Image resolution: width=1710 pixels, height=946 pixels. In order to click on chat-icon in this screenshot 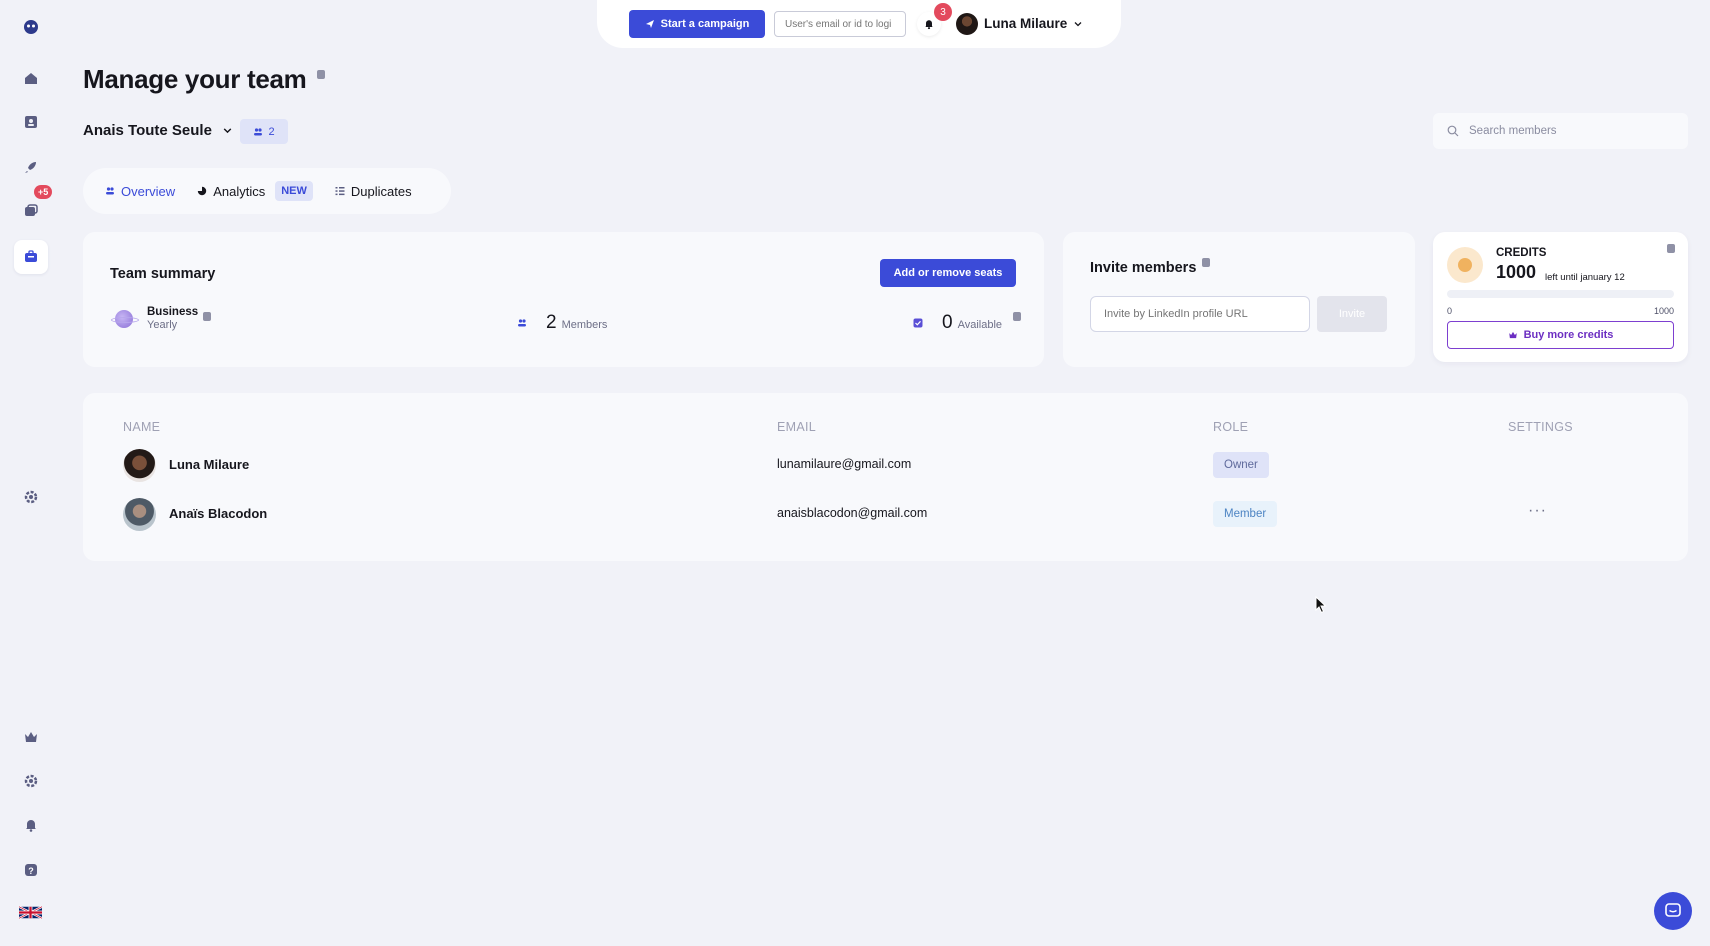, I will do `click(1673, 911)`.